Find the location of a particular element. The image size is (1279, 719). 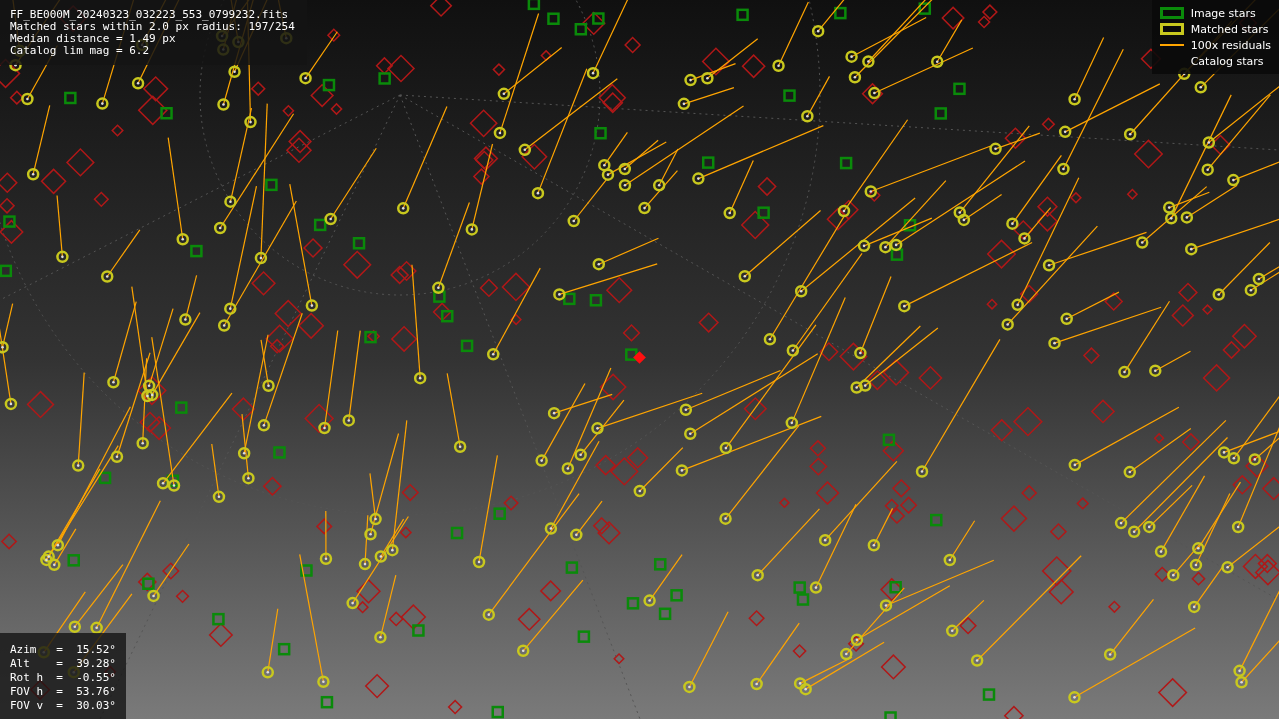

legend-label: Matched stars is located at coordinates (1229, 29).